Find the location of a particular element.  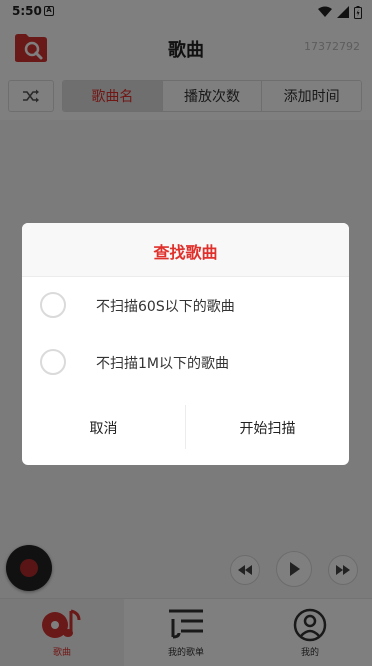

dialog-title: 查找歌曲 is located at coordinates (185, 252).